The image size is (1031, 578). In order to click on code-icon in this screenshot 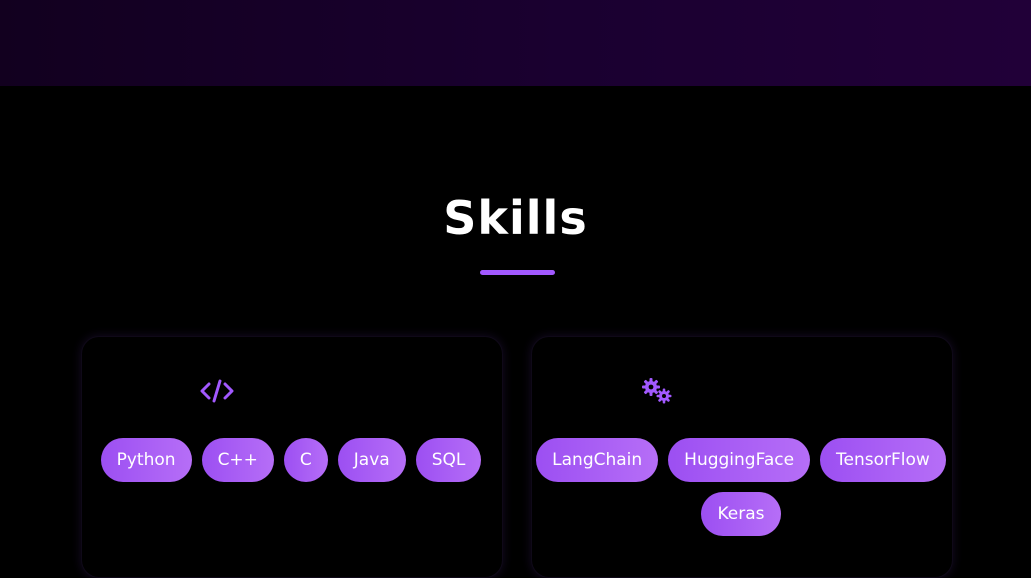, I will do `click(217, 393)`.